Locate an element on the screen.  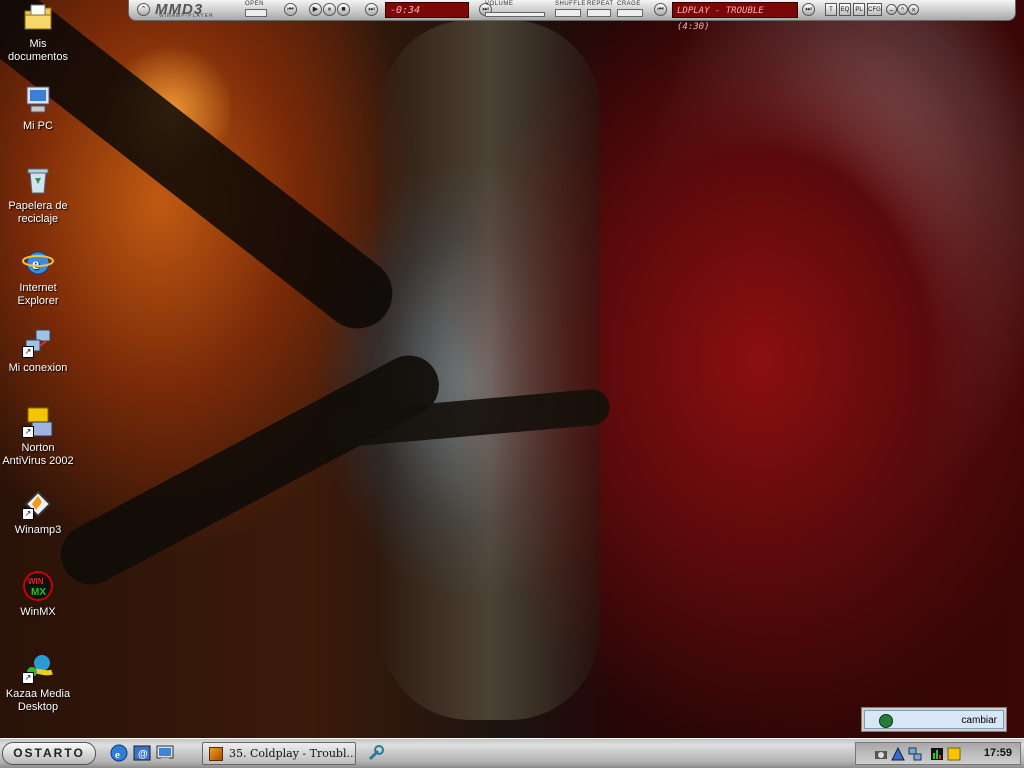
desktop-icon-kazaa: ↗ Kazaa Media Desktop is located at coordinates (38, 683).